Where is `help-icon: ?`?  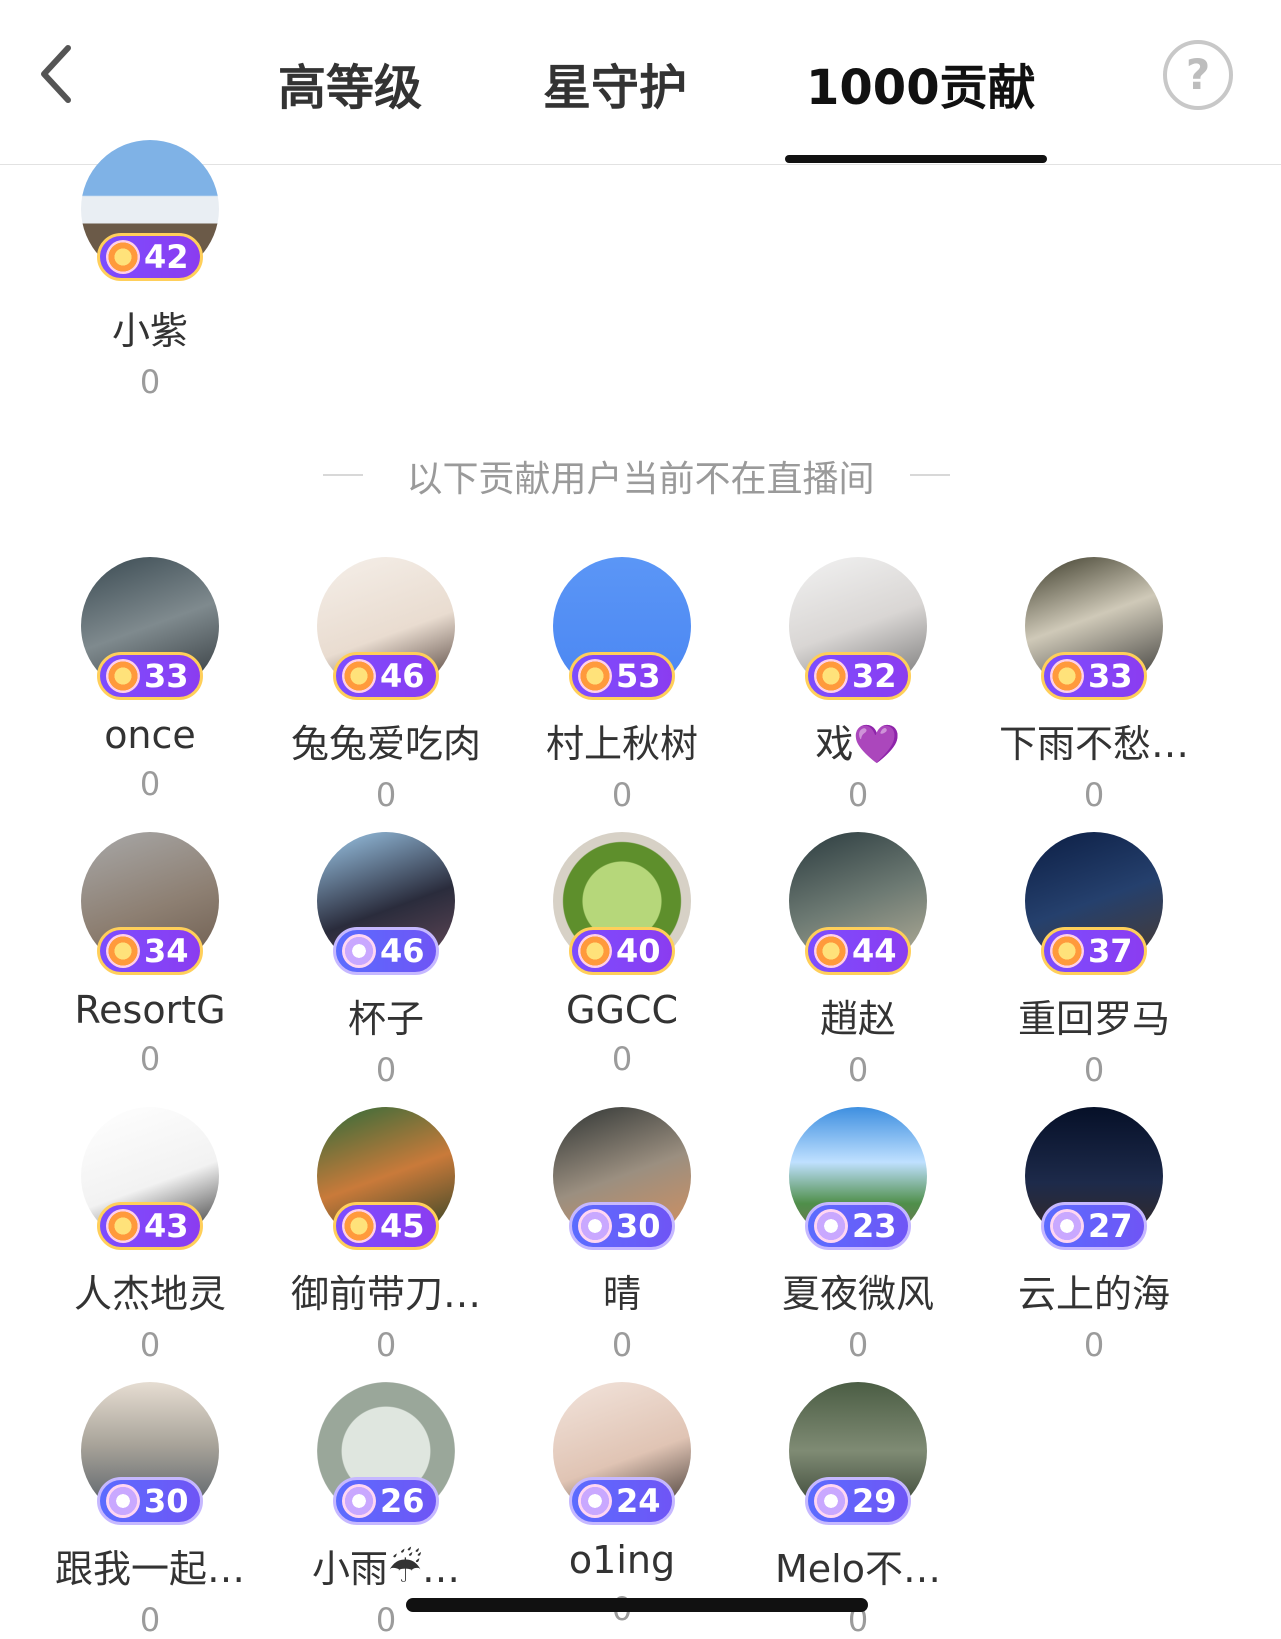
help-icon: ? is located at coordinates (1198, 74).